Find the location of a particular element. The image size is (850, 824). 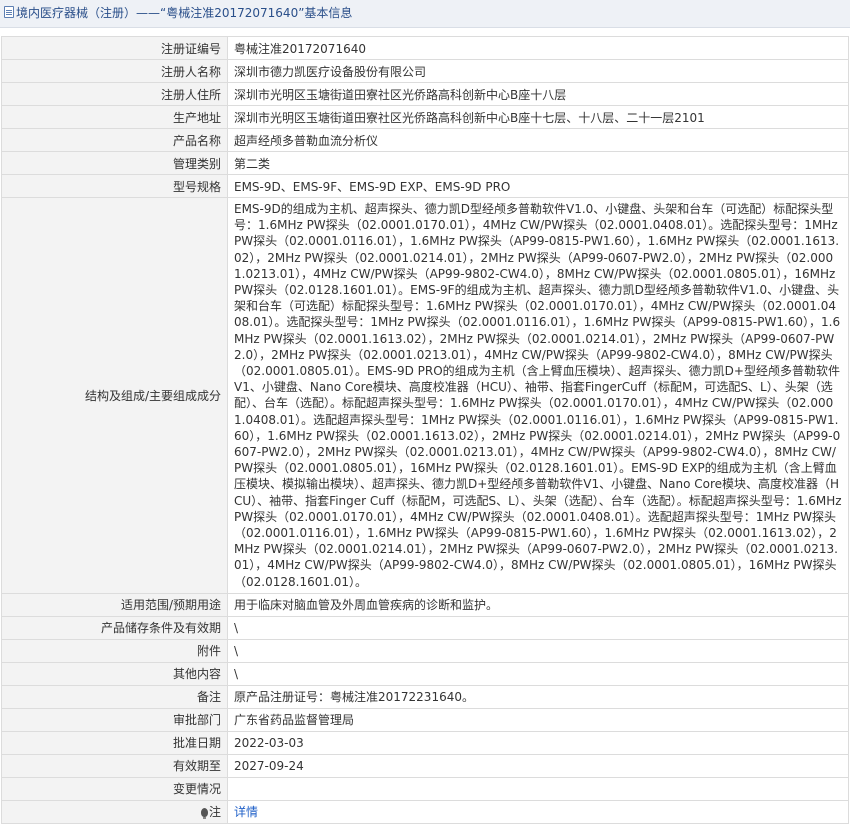

row-value: 广东省药品监督管理局 is located at coordinates (538, 719).